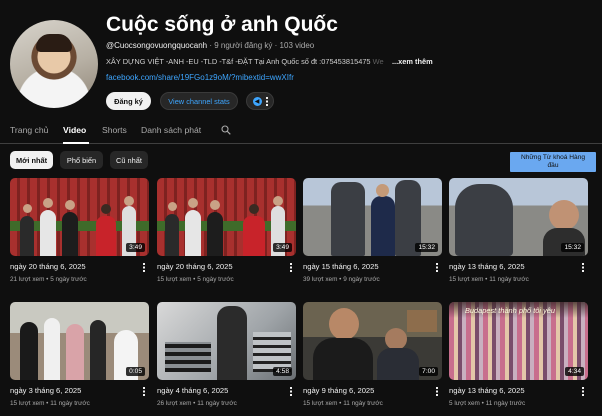 Image resolution: width=602 pixels, height=416 pixels. What do you see at coordinates (129, 160) in the screenshot?
I see `filter-oldest: Cũ nhất` at bounding box center [129, 160].